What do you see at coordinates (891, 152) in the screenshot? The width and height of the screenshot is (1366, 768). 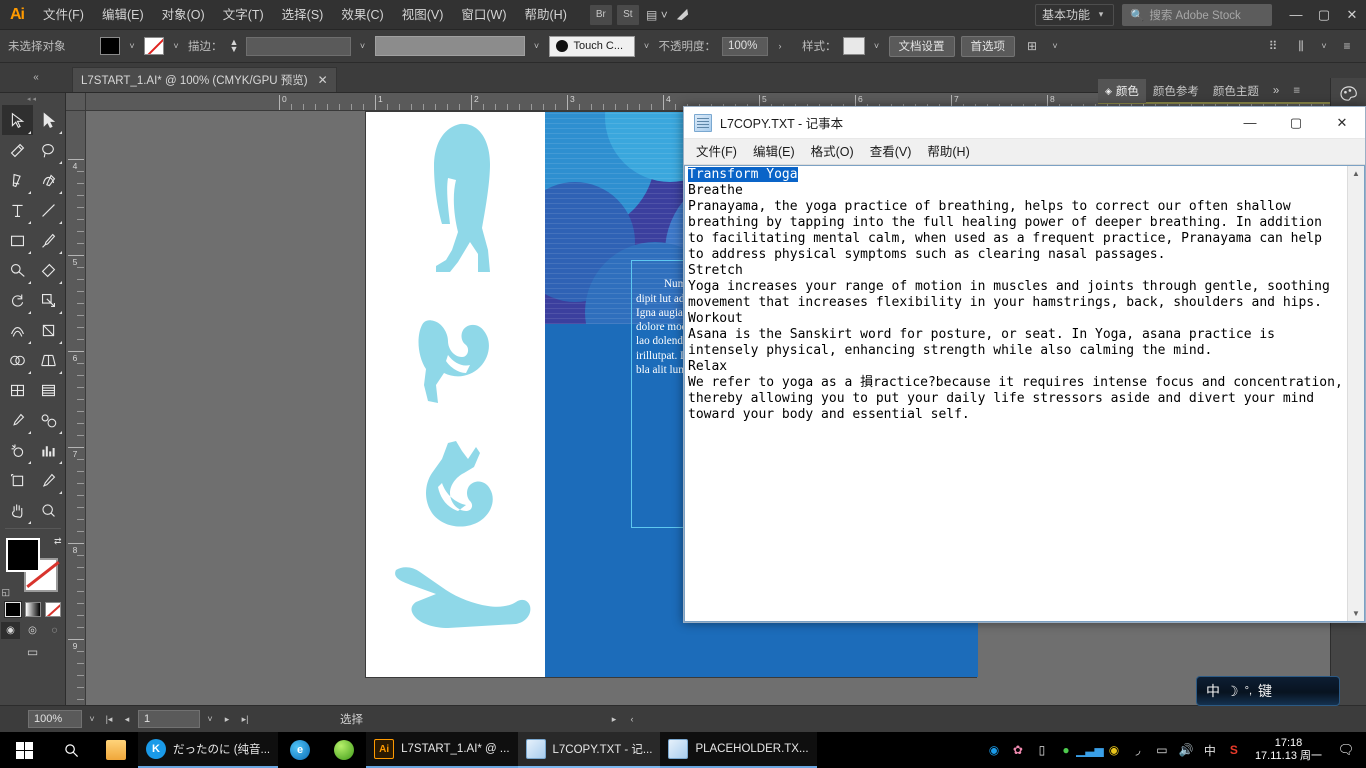 I see `notepad-menu-view: 查看(V)` at bounding box center [891, 152].